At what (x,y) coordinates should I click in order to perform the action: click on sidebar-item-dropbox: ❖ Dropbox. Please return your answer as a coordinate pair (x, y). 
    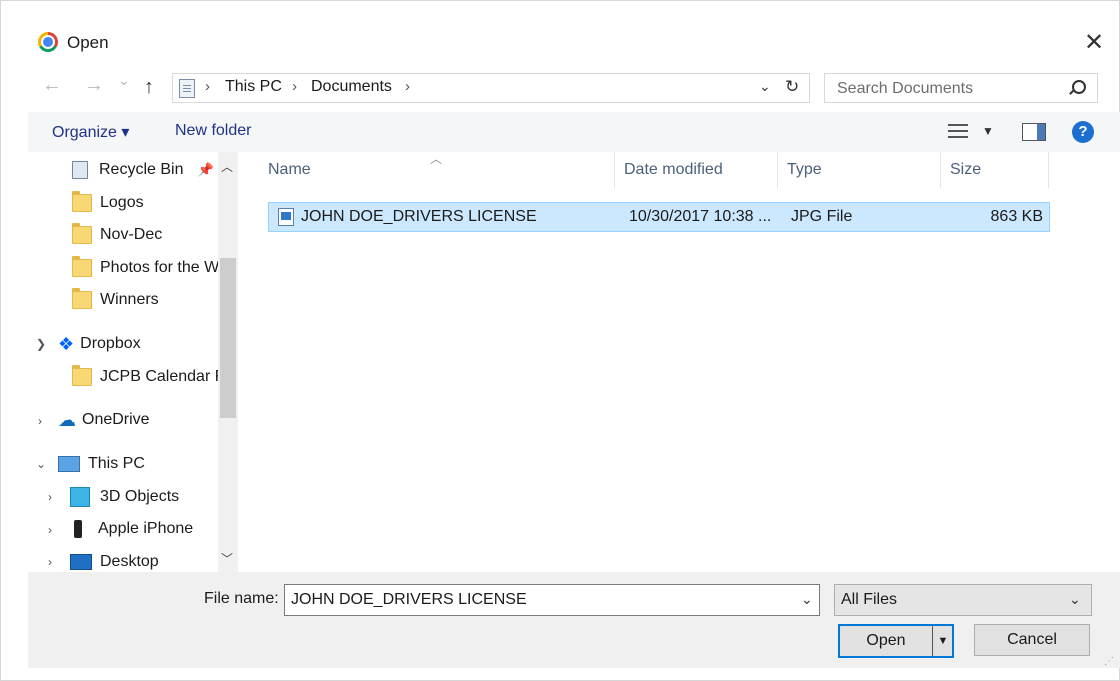
    Looking at the image, I should click on (99, 344).